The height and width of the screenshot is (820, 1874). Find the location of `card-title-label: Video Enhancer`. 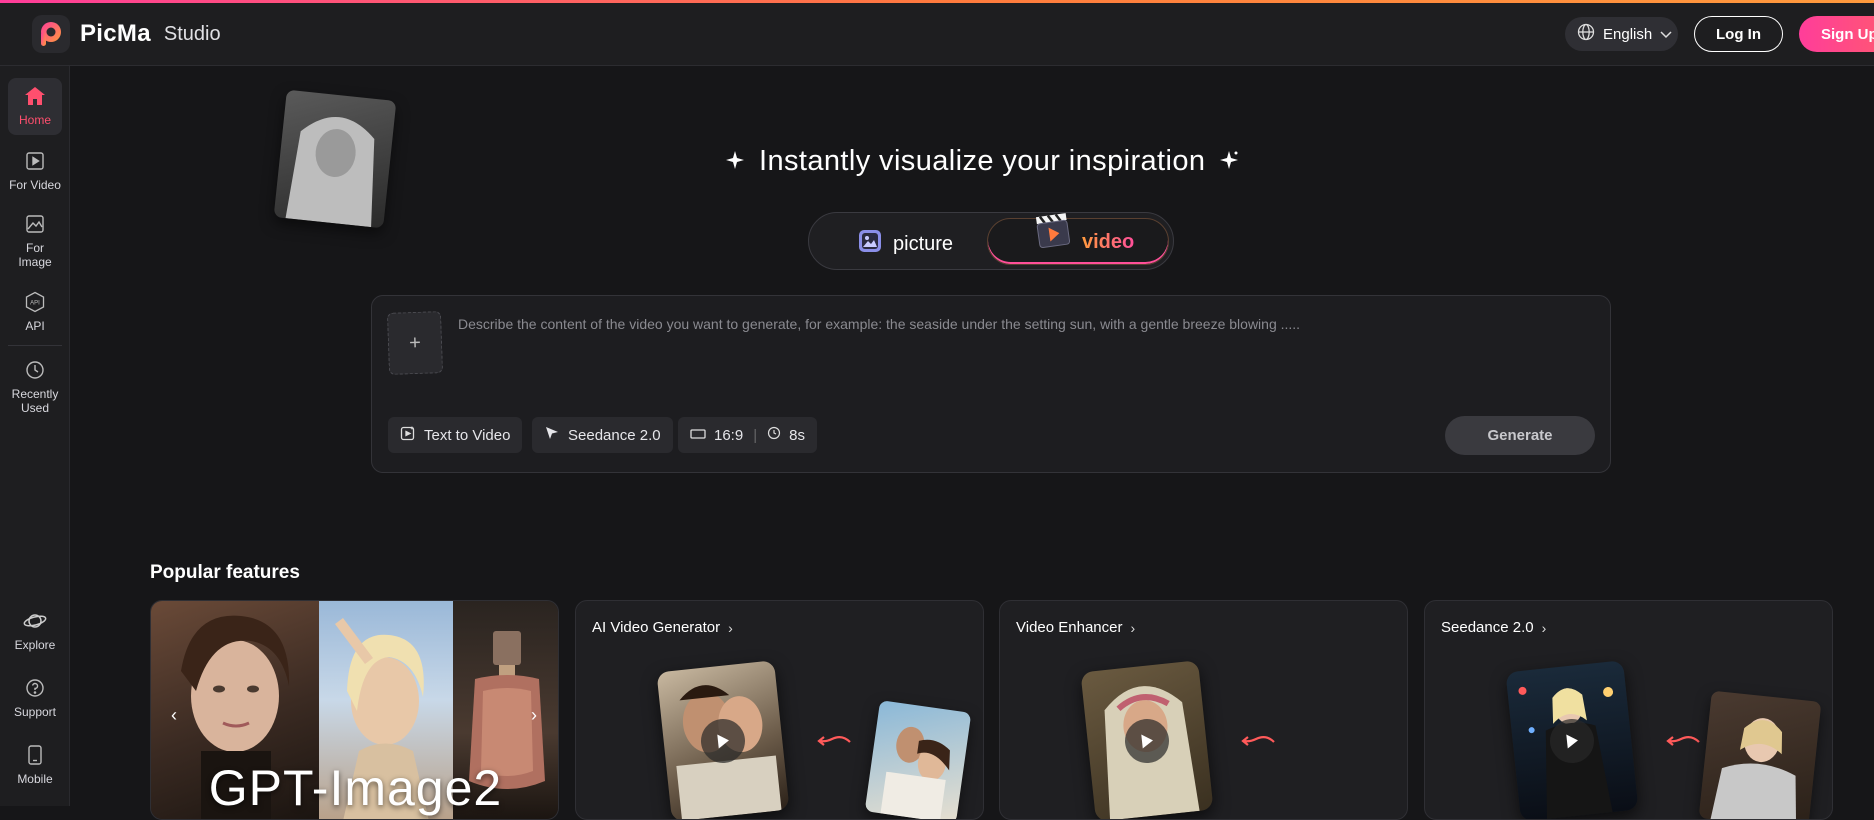

card-title-label: Video Enhancer is located at coordinates (1069, 627).